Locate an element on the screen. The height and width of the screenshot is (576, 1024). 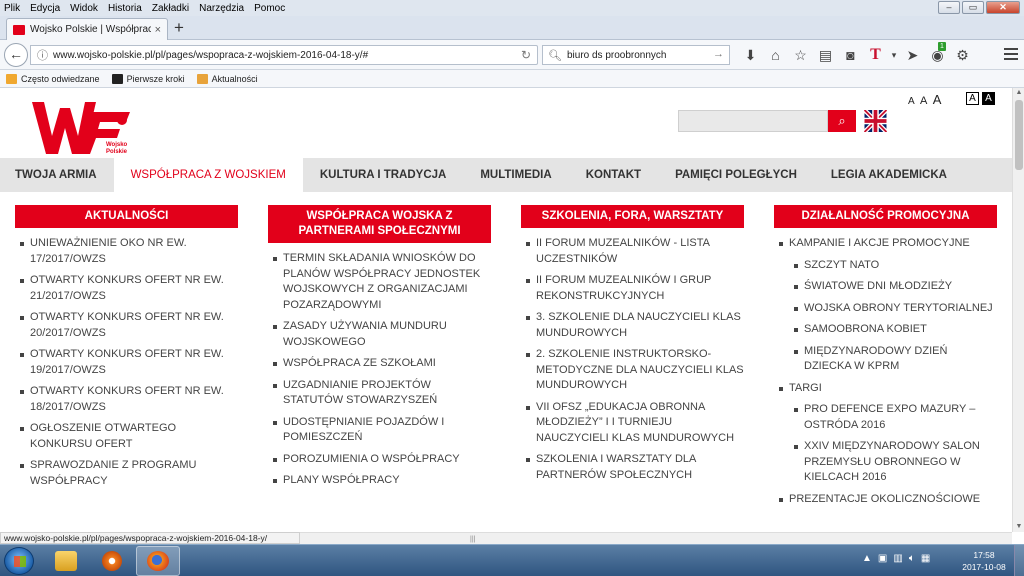
tab-close-icon: × is located at coordinates (158, 30).